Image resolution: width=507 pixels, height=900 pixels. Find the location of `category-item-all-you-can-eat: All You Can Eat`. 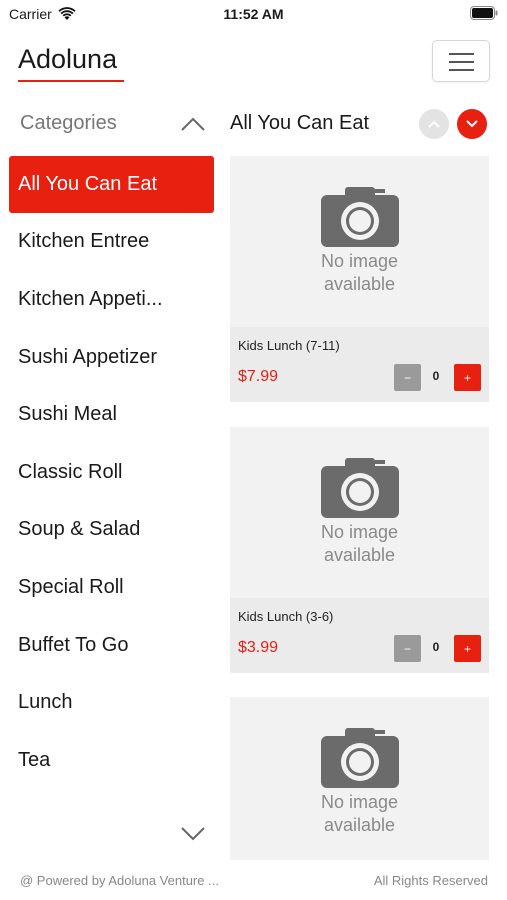

category-item-all-you-can-eat: All You Can Eat is located at coordinates (111, 184).